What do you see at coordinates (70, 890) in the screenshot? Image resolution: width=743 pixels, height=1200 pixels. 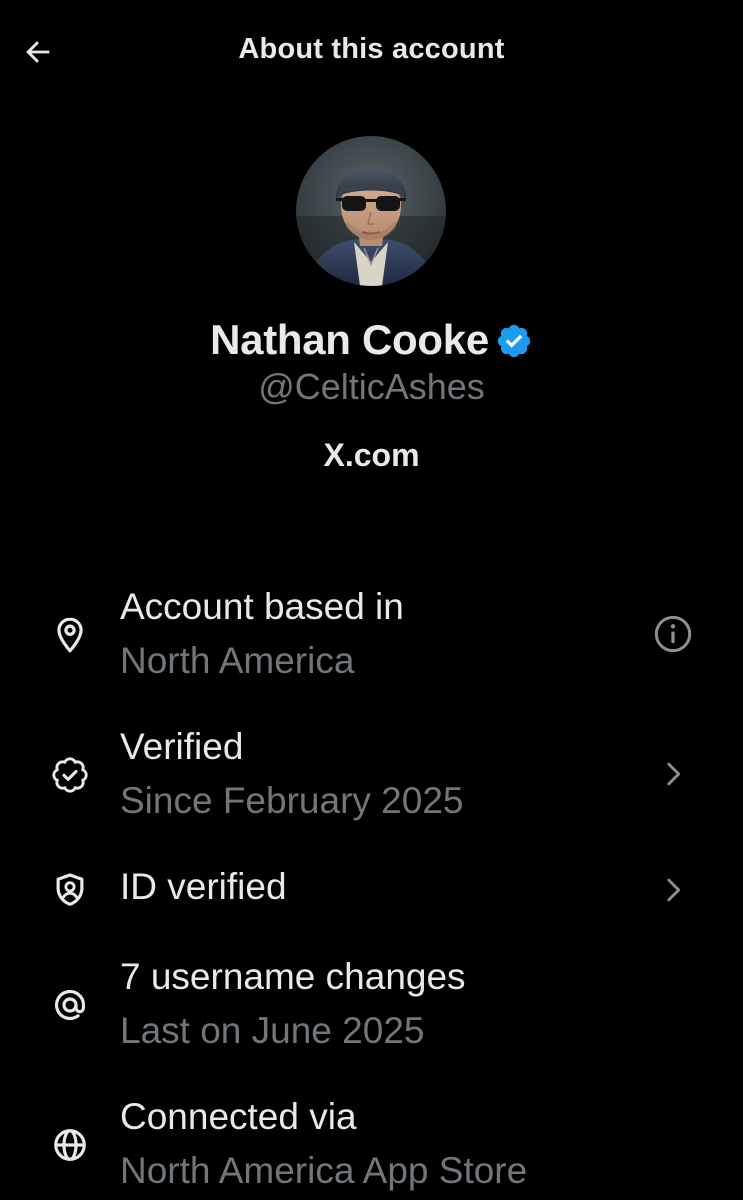 I see `id-shield-icon` at bounding box center [70, 890].